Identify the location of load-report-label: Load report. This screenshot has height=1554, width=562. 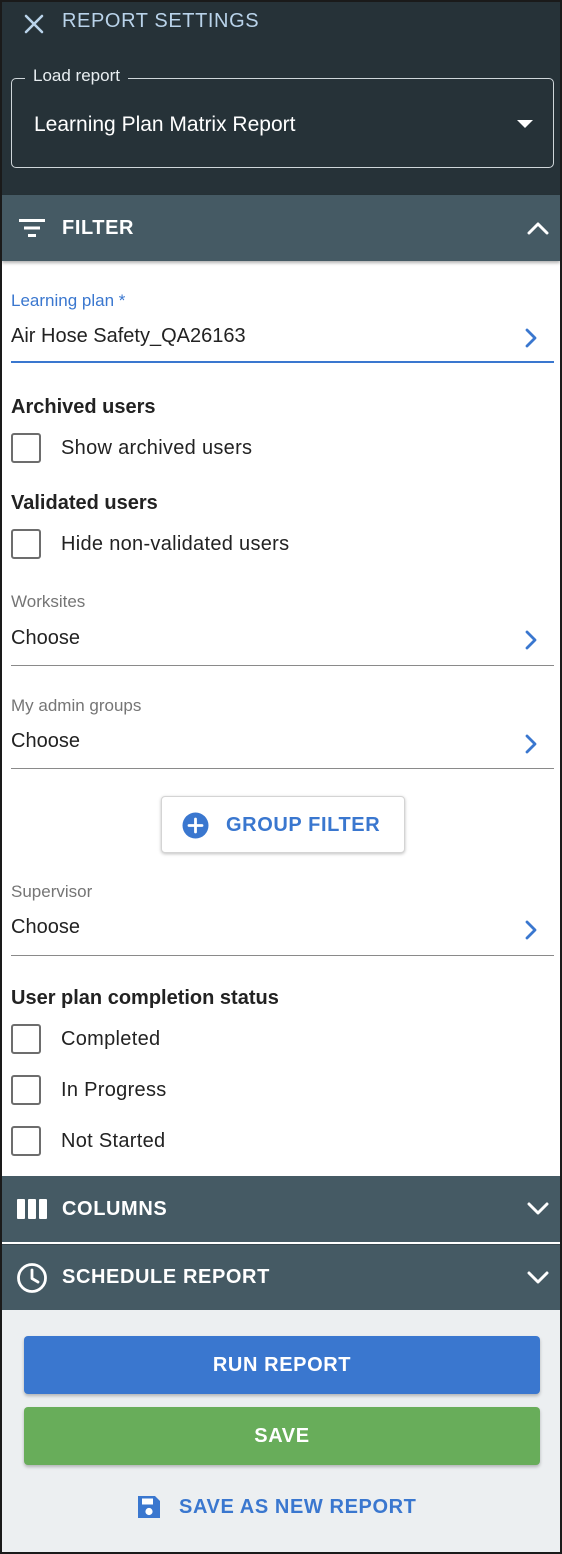
(76, 76).